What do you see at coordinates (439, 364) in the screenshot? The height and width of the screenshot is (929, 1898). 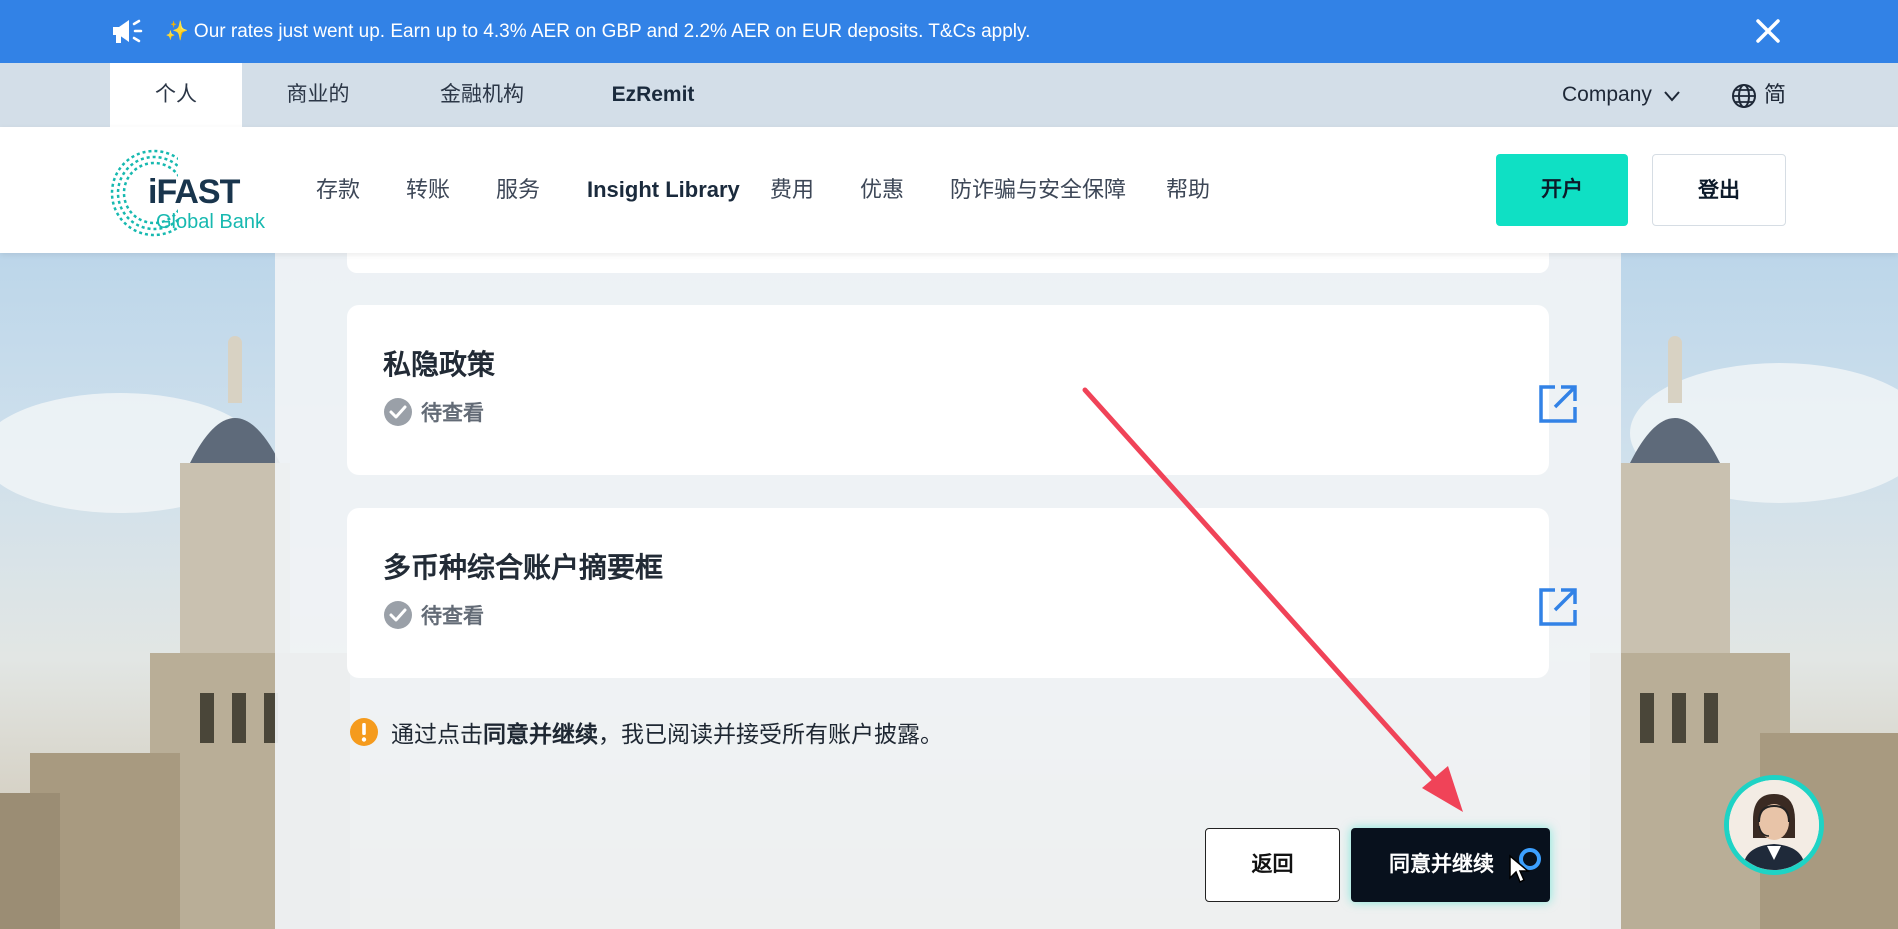 I see `document-title: 私隐政策` at bounding box center [439, 364].